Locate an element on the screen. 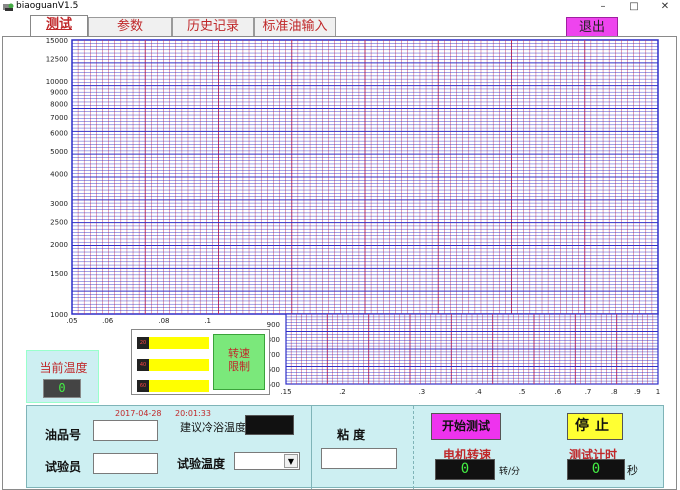 This screenshot has height=490, width=680. tab-standard-oil-label: 标准油输入 is located at coordinates (295, 26).